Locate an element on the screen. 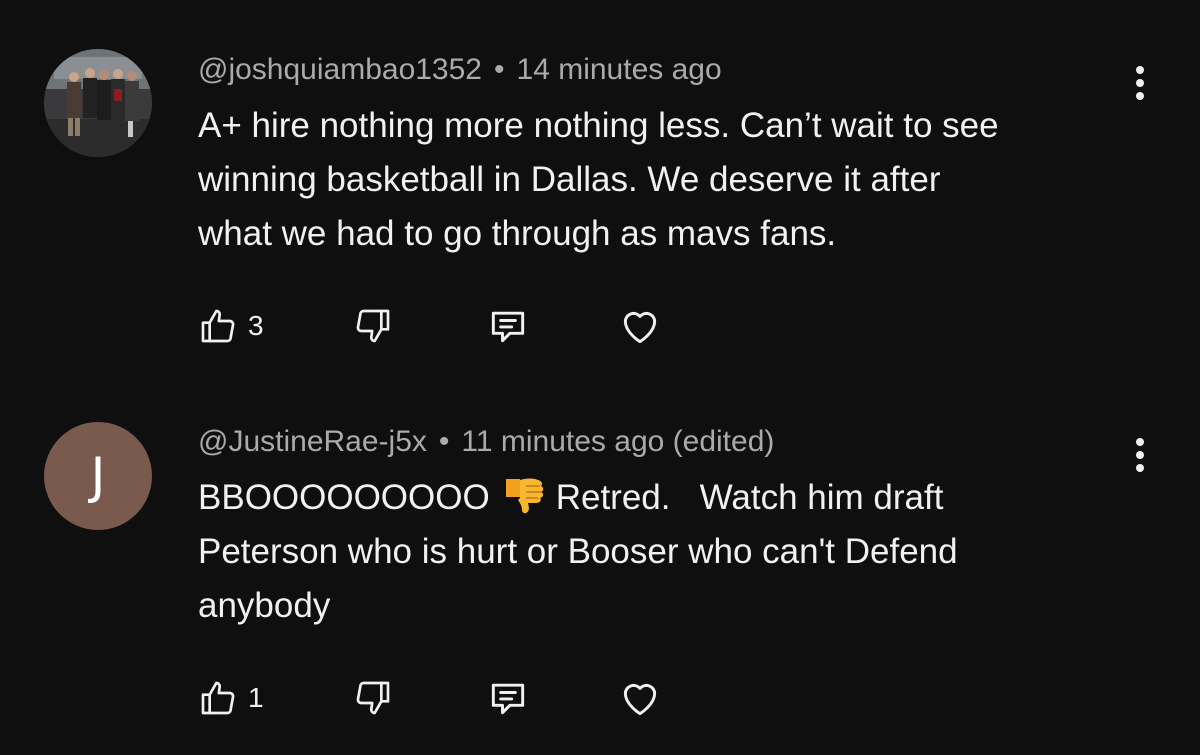 This screenshot has height=755, width=1200. comment-actions: 3 is located at coordinates (438, 326).